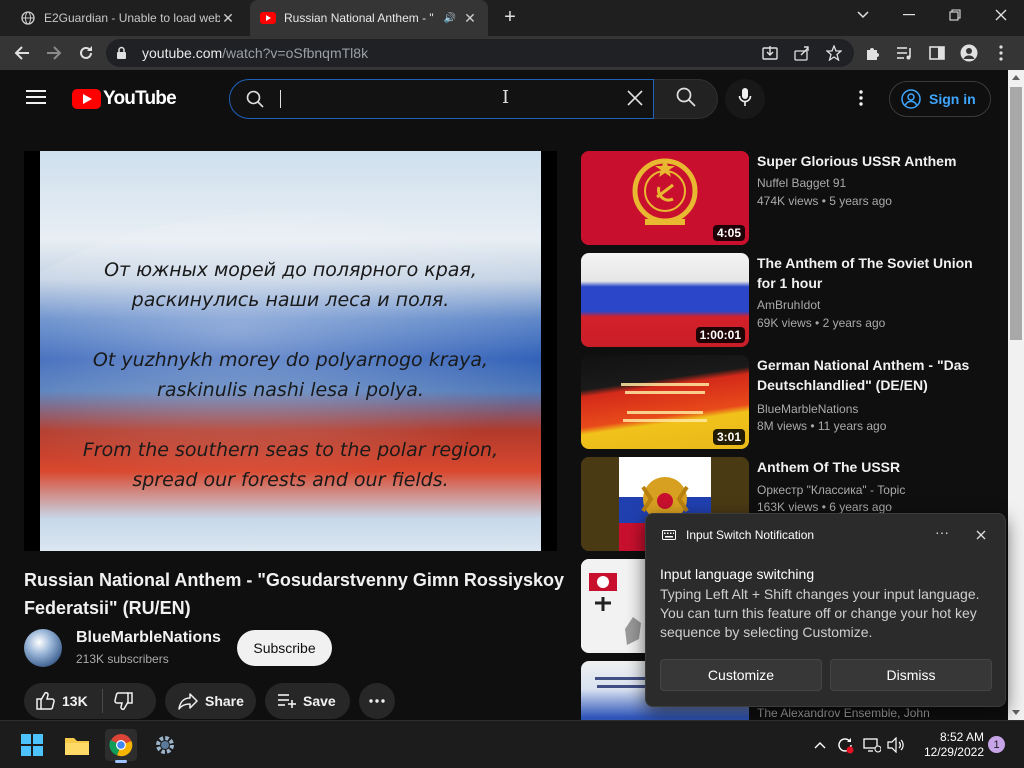  Describe the element at coordinates (801, 183) in the screenshot. I see `recommended-channel: Nuffel Bagget 91` at that location.